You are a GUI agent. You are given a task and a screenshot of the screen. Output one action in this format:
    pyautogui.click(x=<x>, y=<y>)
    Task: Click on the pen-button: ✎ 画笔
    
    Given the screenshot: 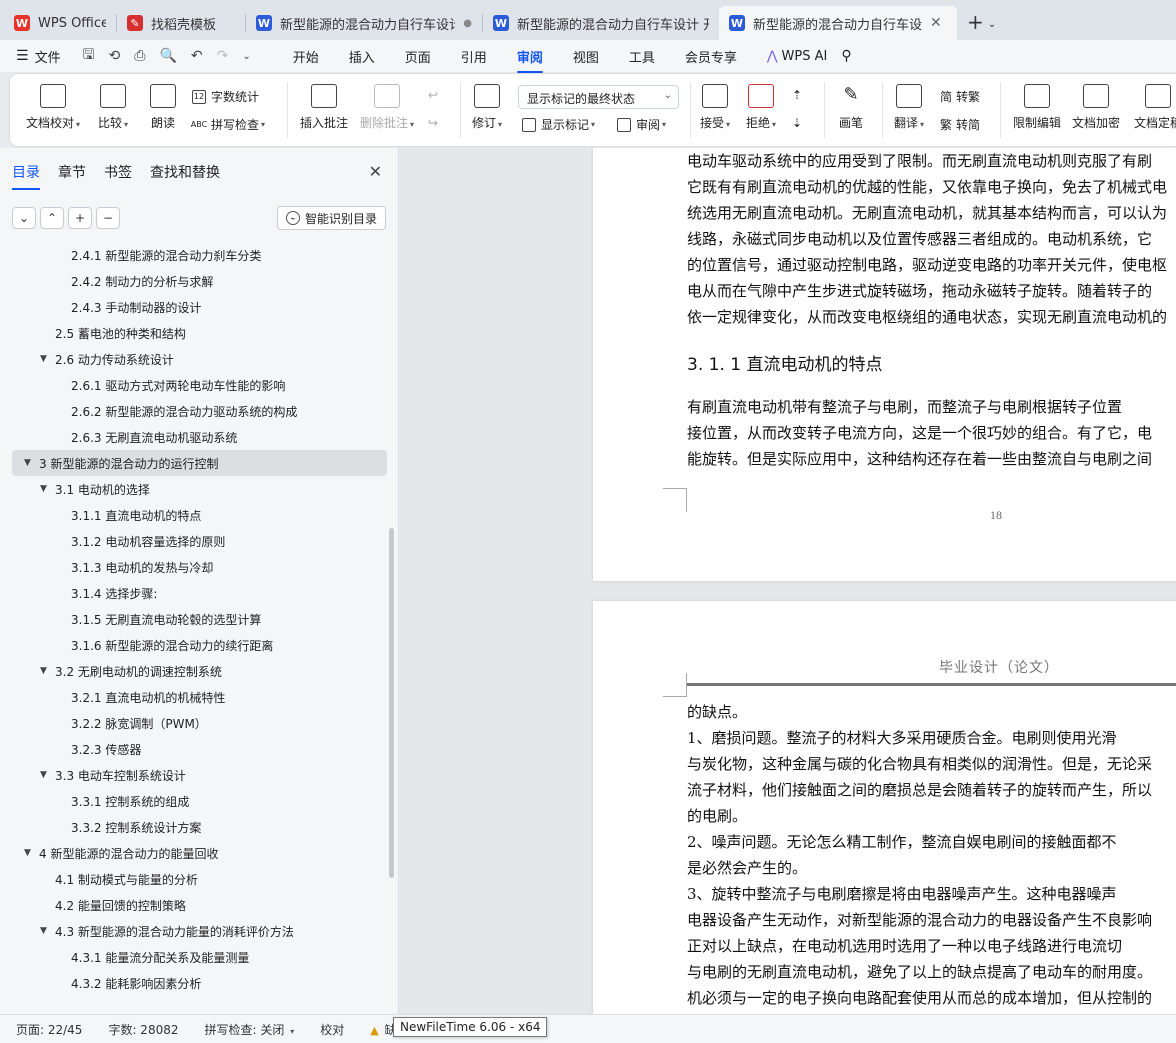 What is the action you would take?
    pyautogui.click(x=851, y=107)
    